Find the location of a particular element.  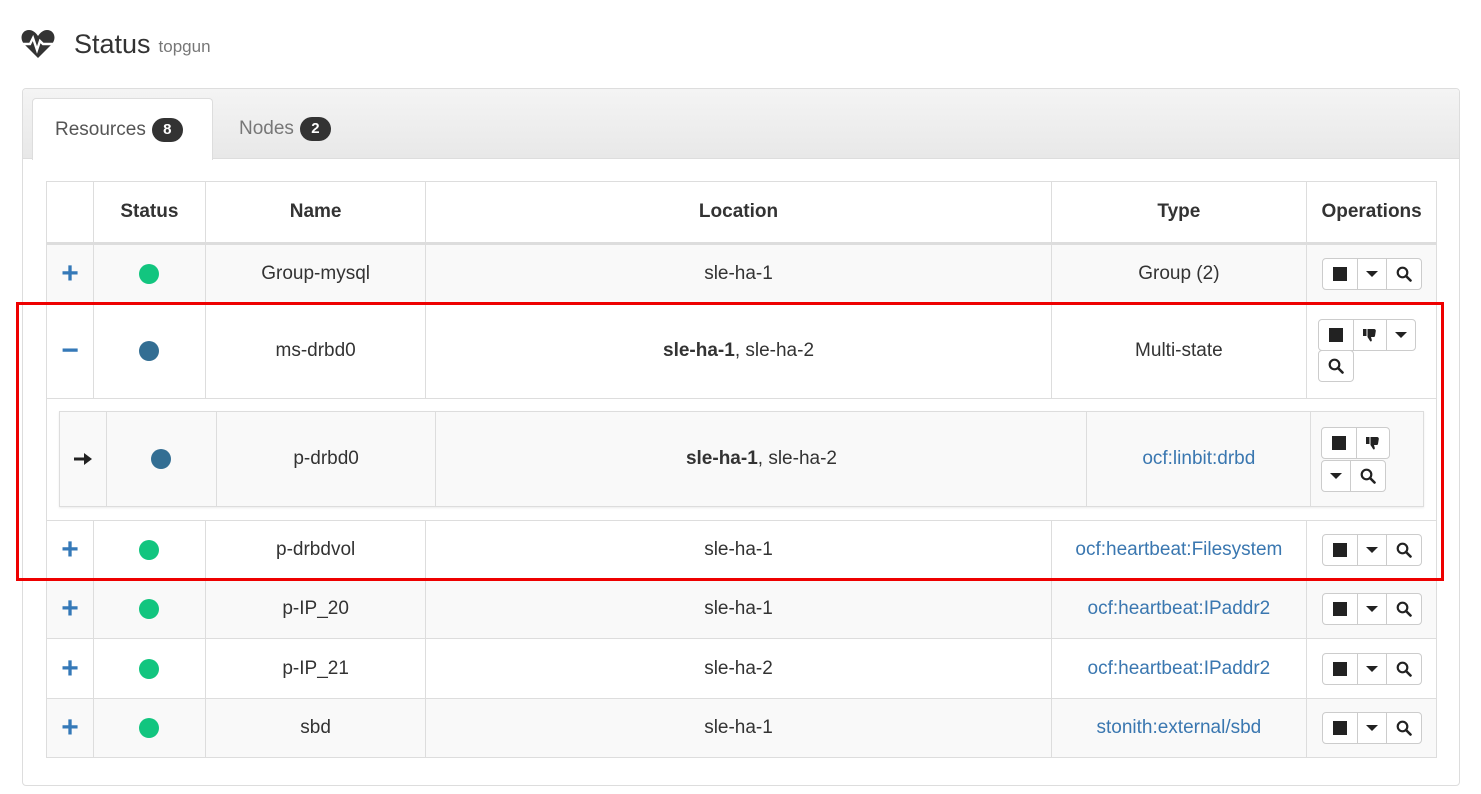

collapse-button: − is located at coordinates (70, 350).